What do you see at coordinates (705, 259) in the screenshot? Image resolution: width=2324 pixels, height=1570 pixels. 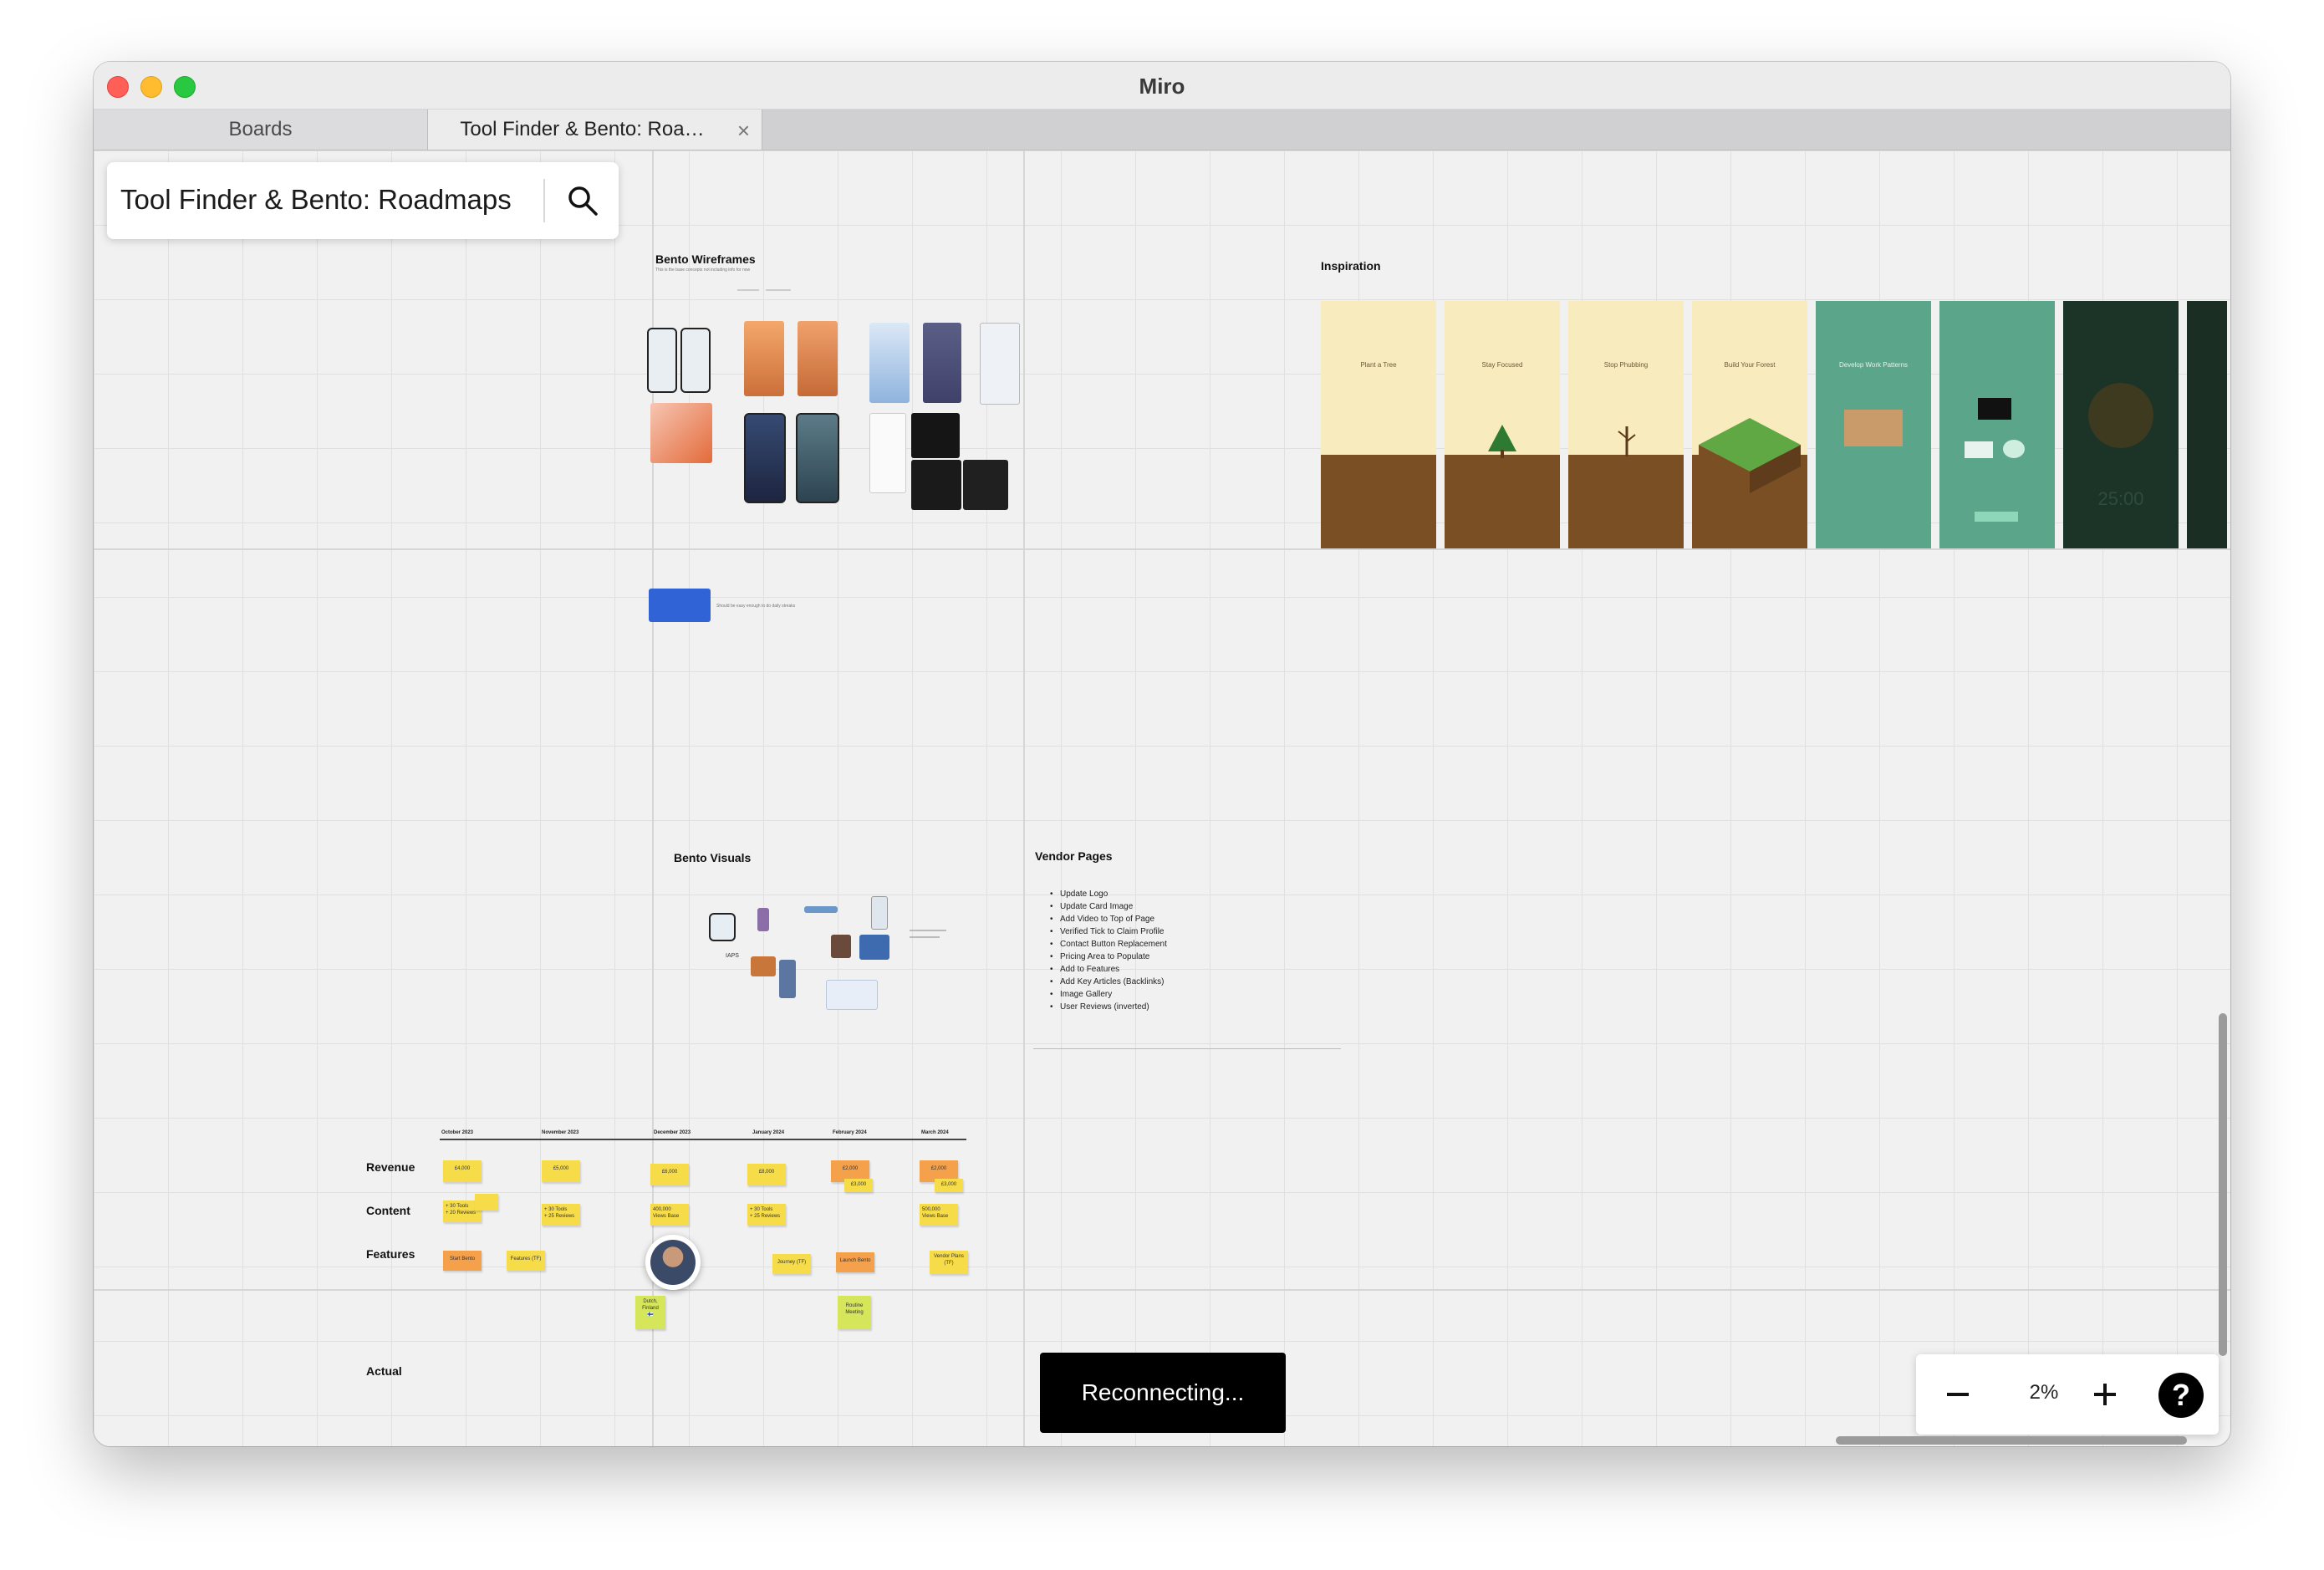 I see `frame-title-bento-wireframes: Bento Wireframes` at bounding box center [705, 259].